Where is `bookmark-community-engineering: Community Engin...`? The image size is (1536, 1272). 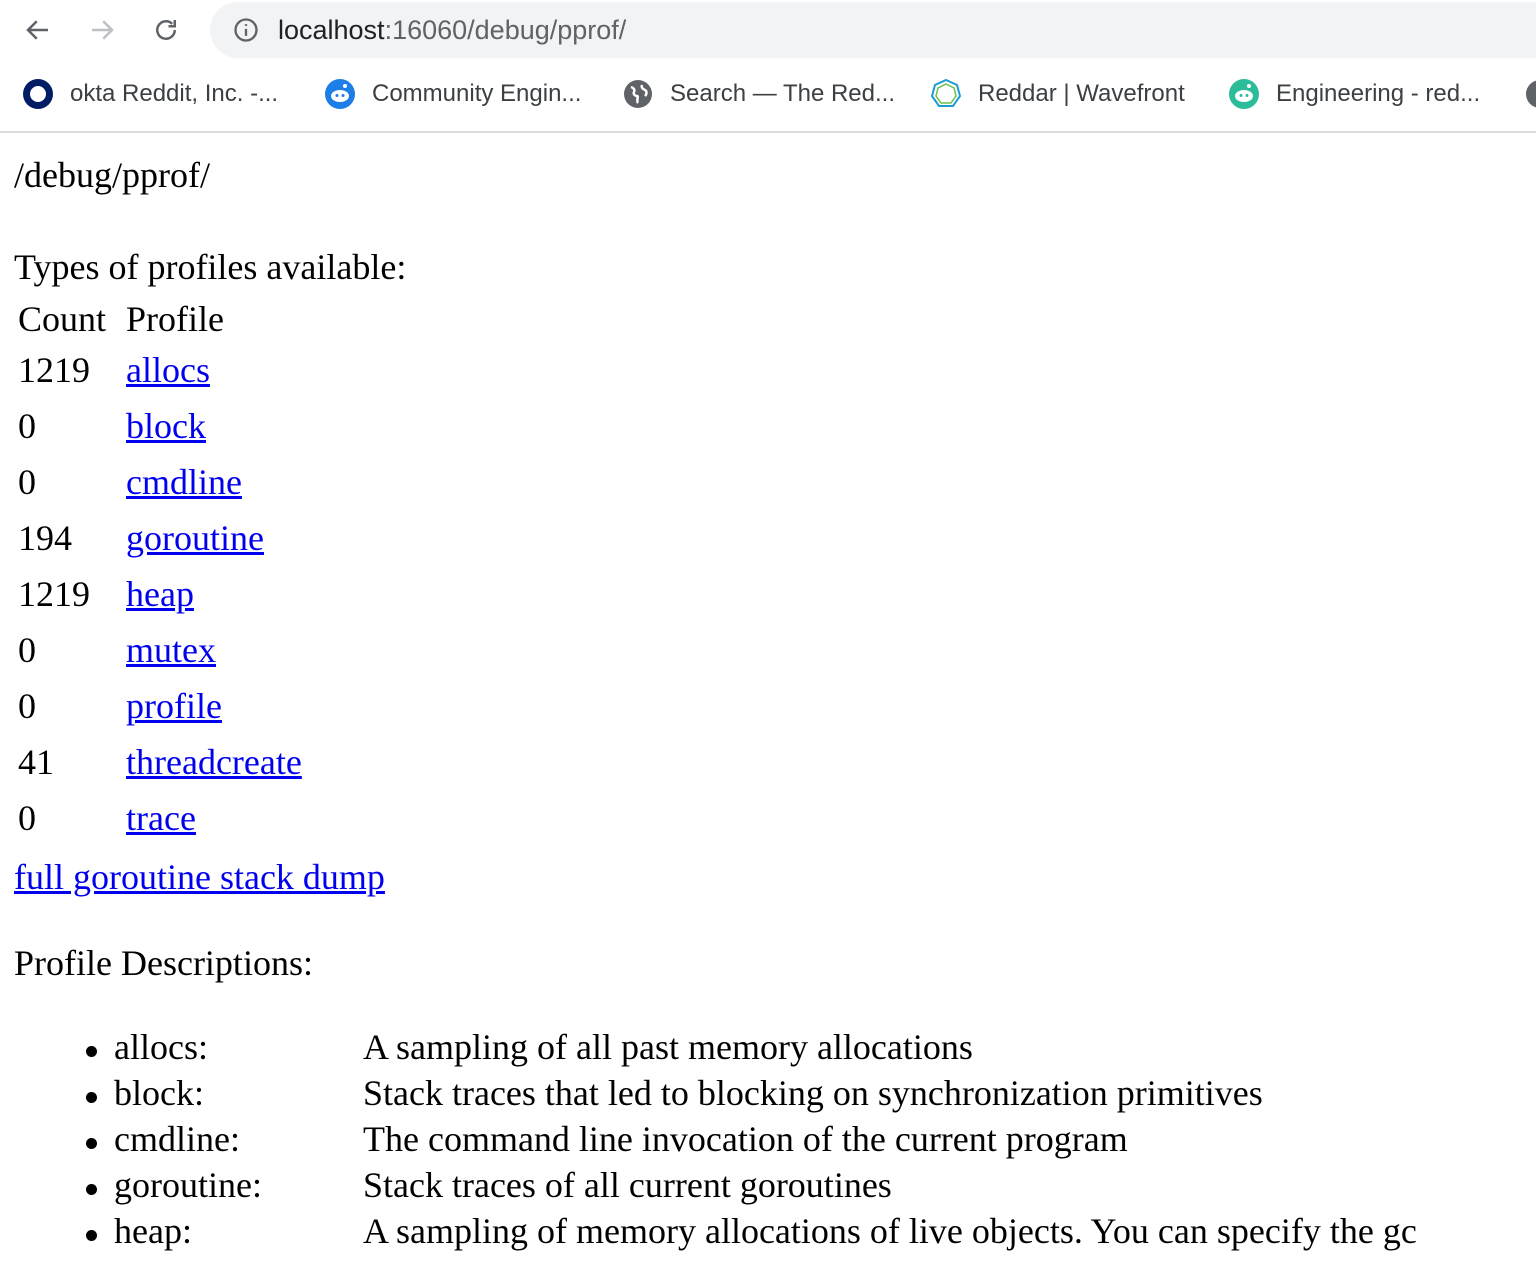
bookmark-community-engineering: Community Engin... is located at coordinates (452, 94).